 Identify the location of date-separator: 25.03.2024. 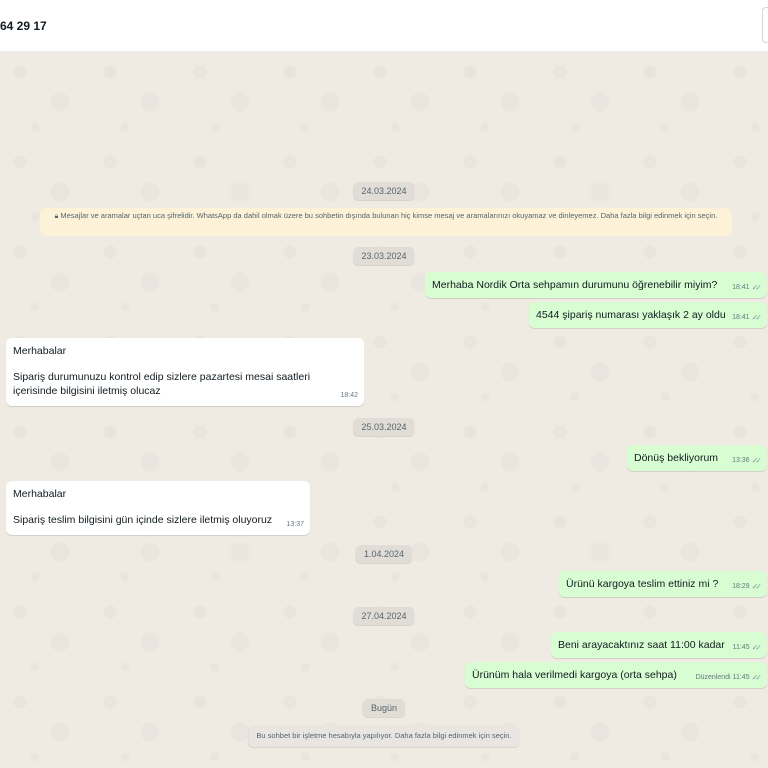
(384, 427).